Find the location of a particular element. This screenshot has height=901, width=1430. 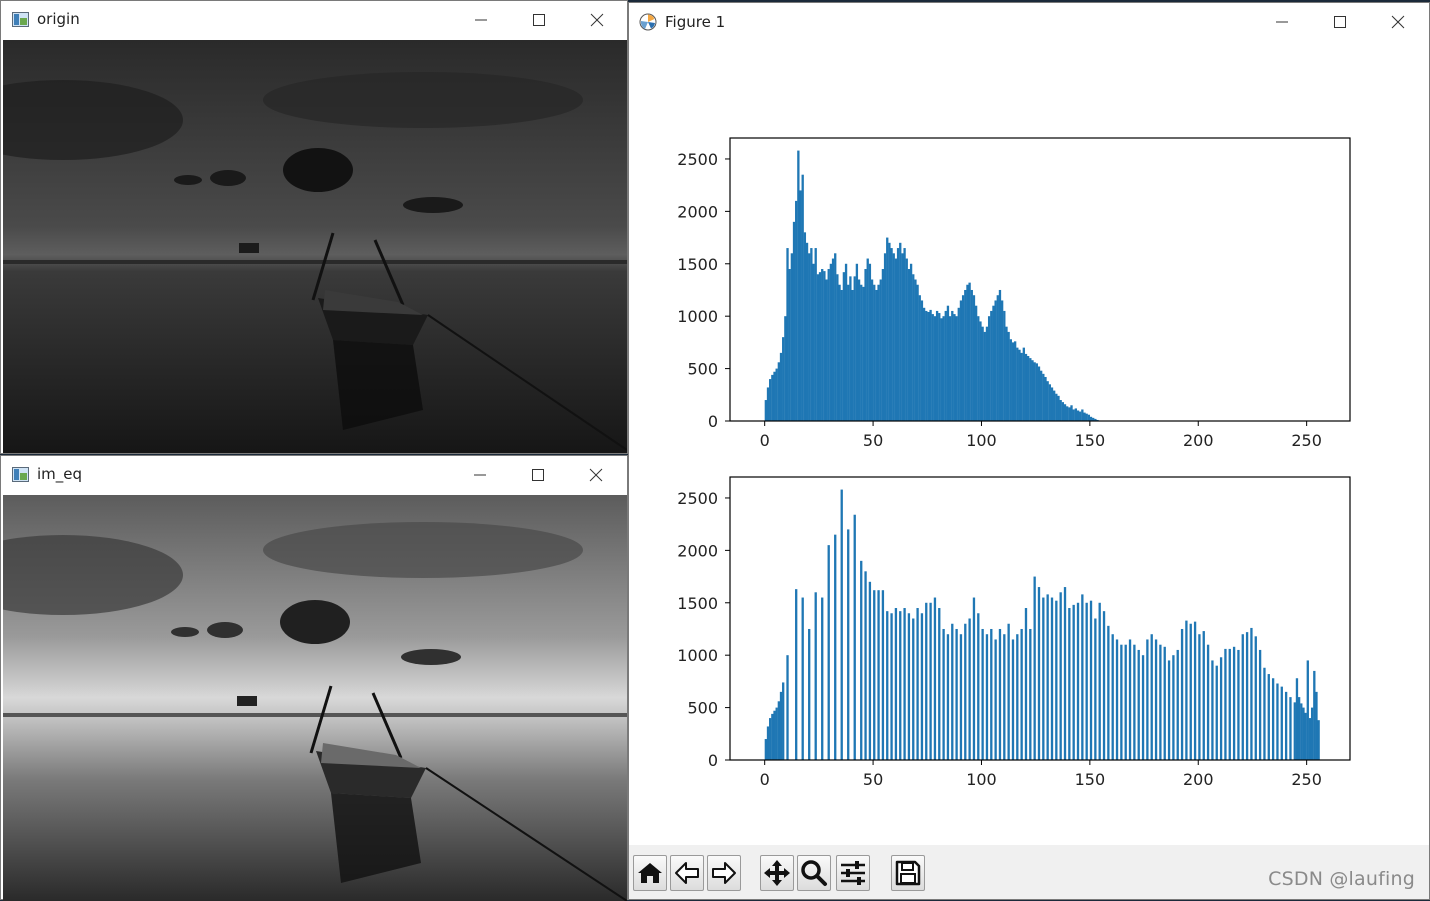

x-tick-label: 100 is located at coordinates (981, 440).